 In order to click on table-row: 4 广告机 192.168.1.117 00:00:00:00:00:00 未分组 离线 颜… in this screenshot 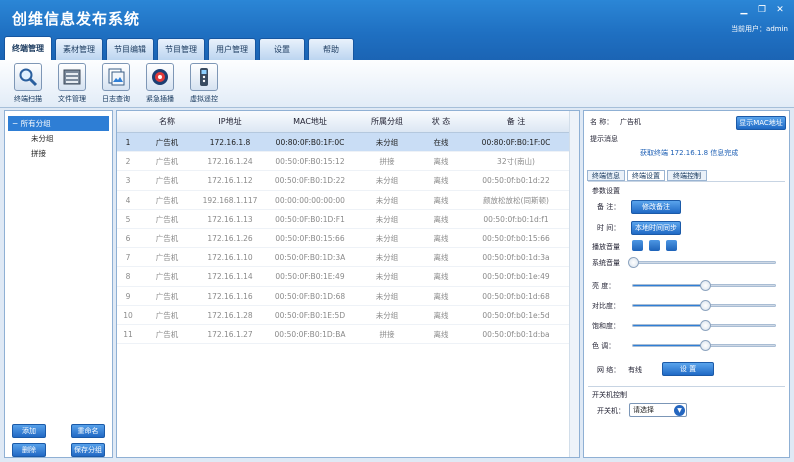, I will do `click(348, 200)`.